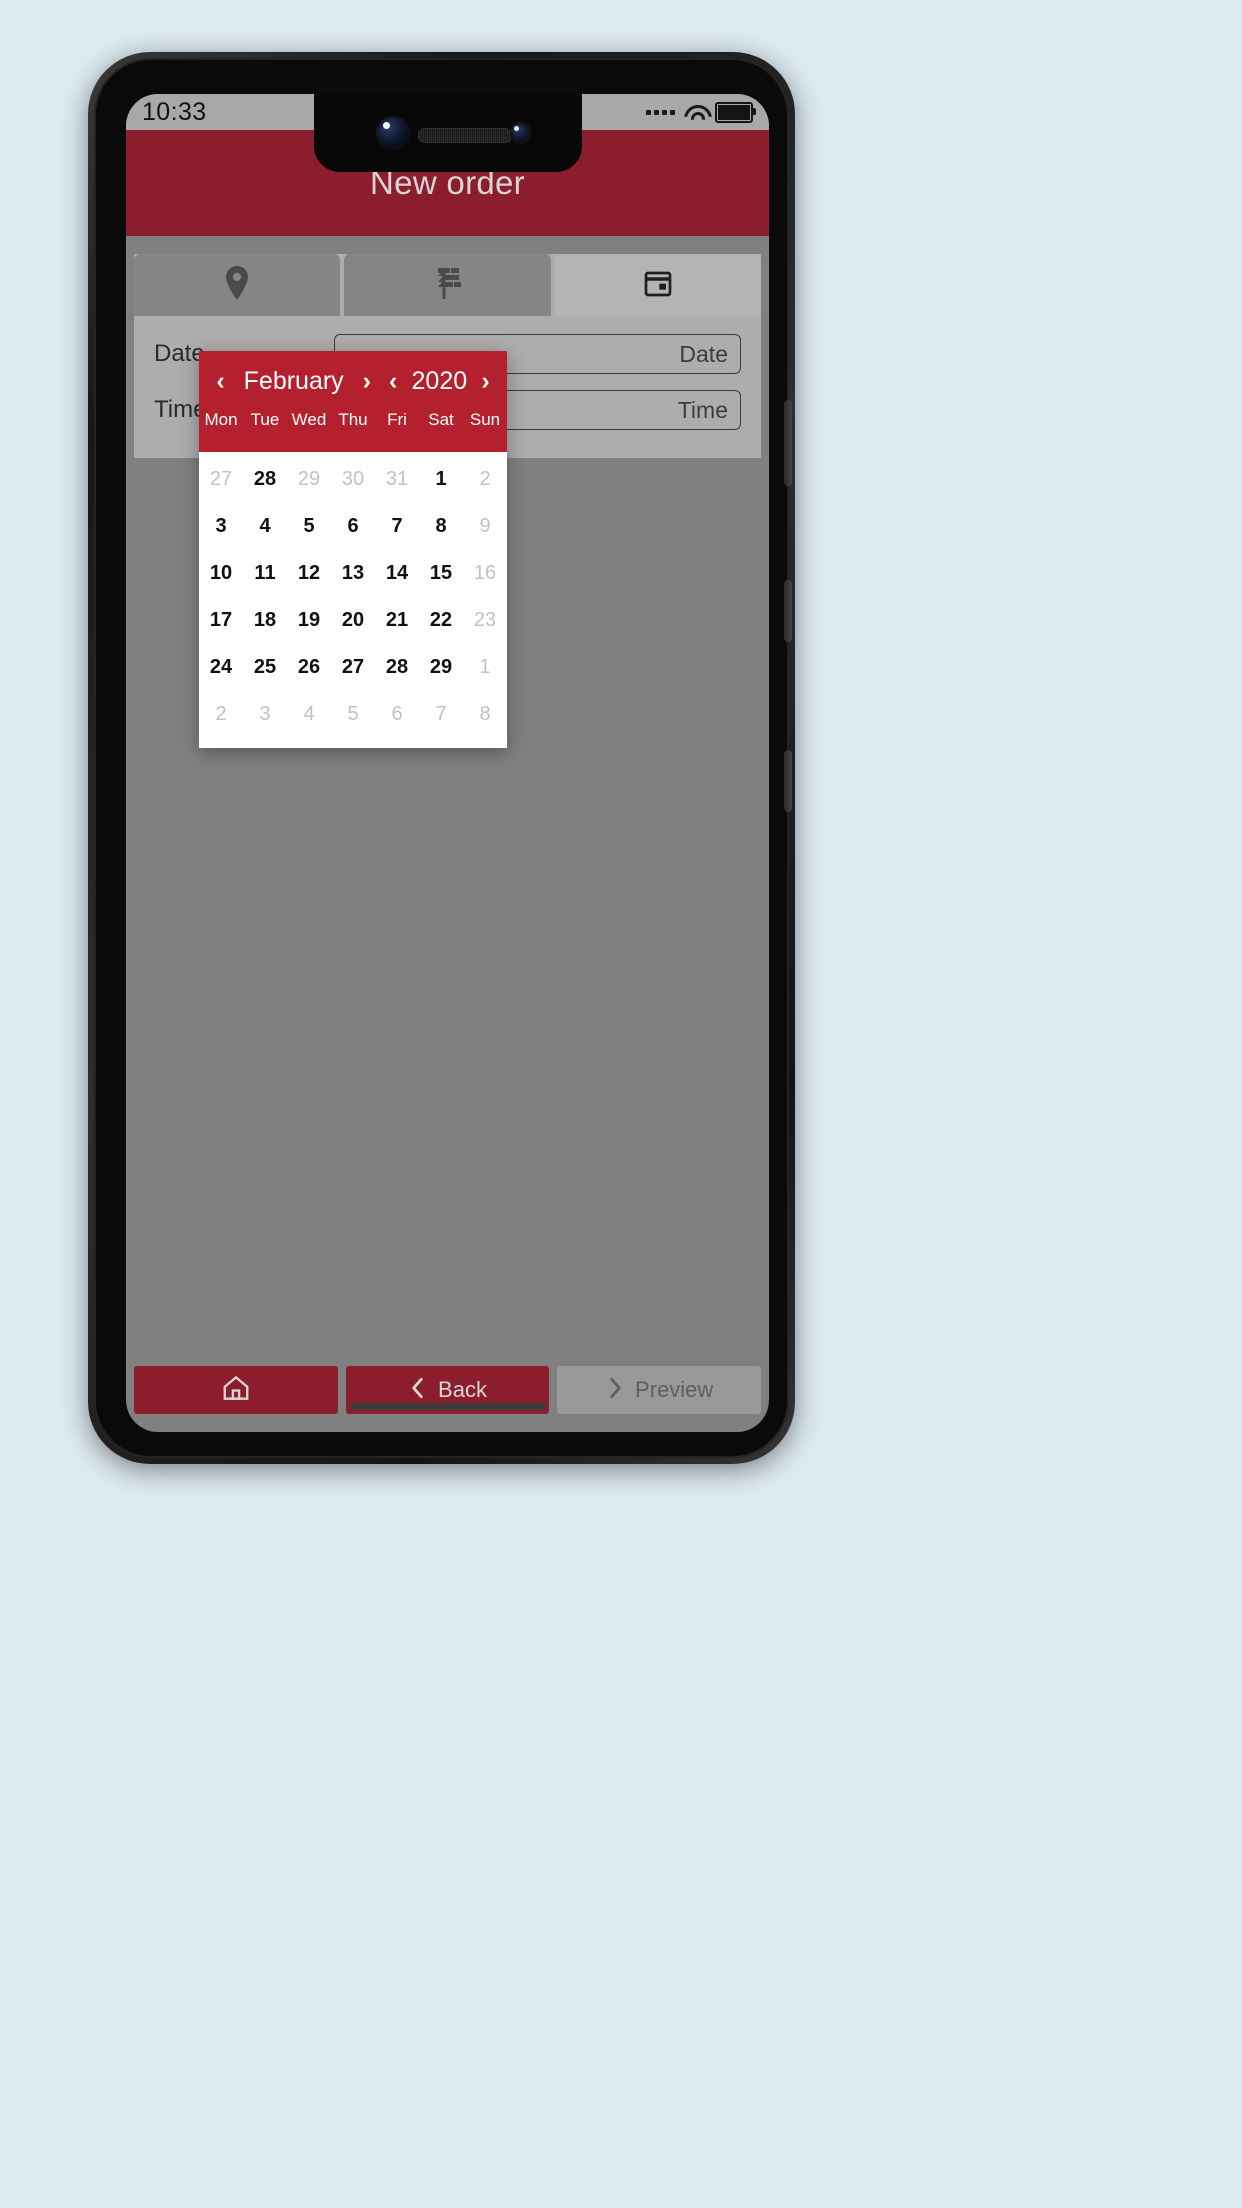 This screenshot has height=2208, width=1242. Describe the element at coordinates (353, 479) in the screenshot. I see `date-cell: 30` at that location.